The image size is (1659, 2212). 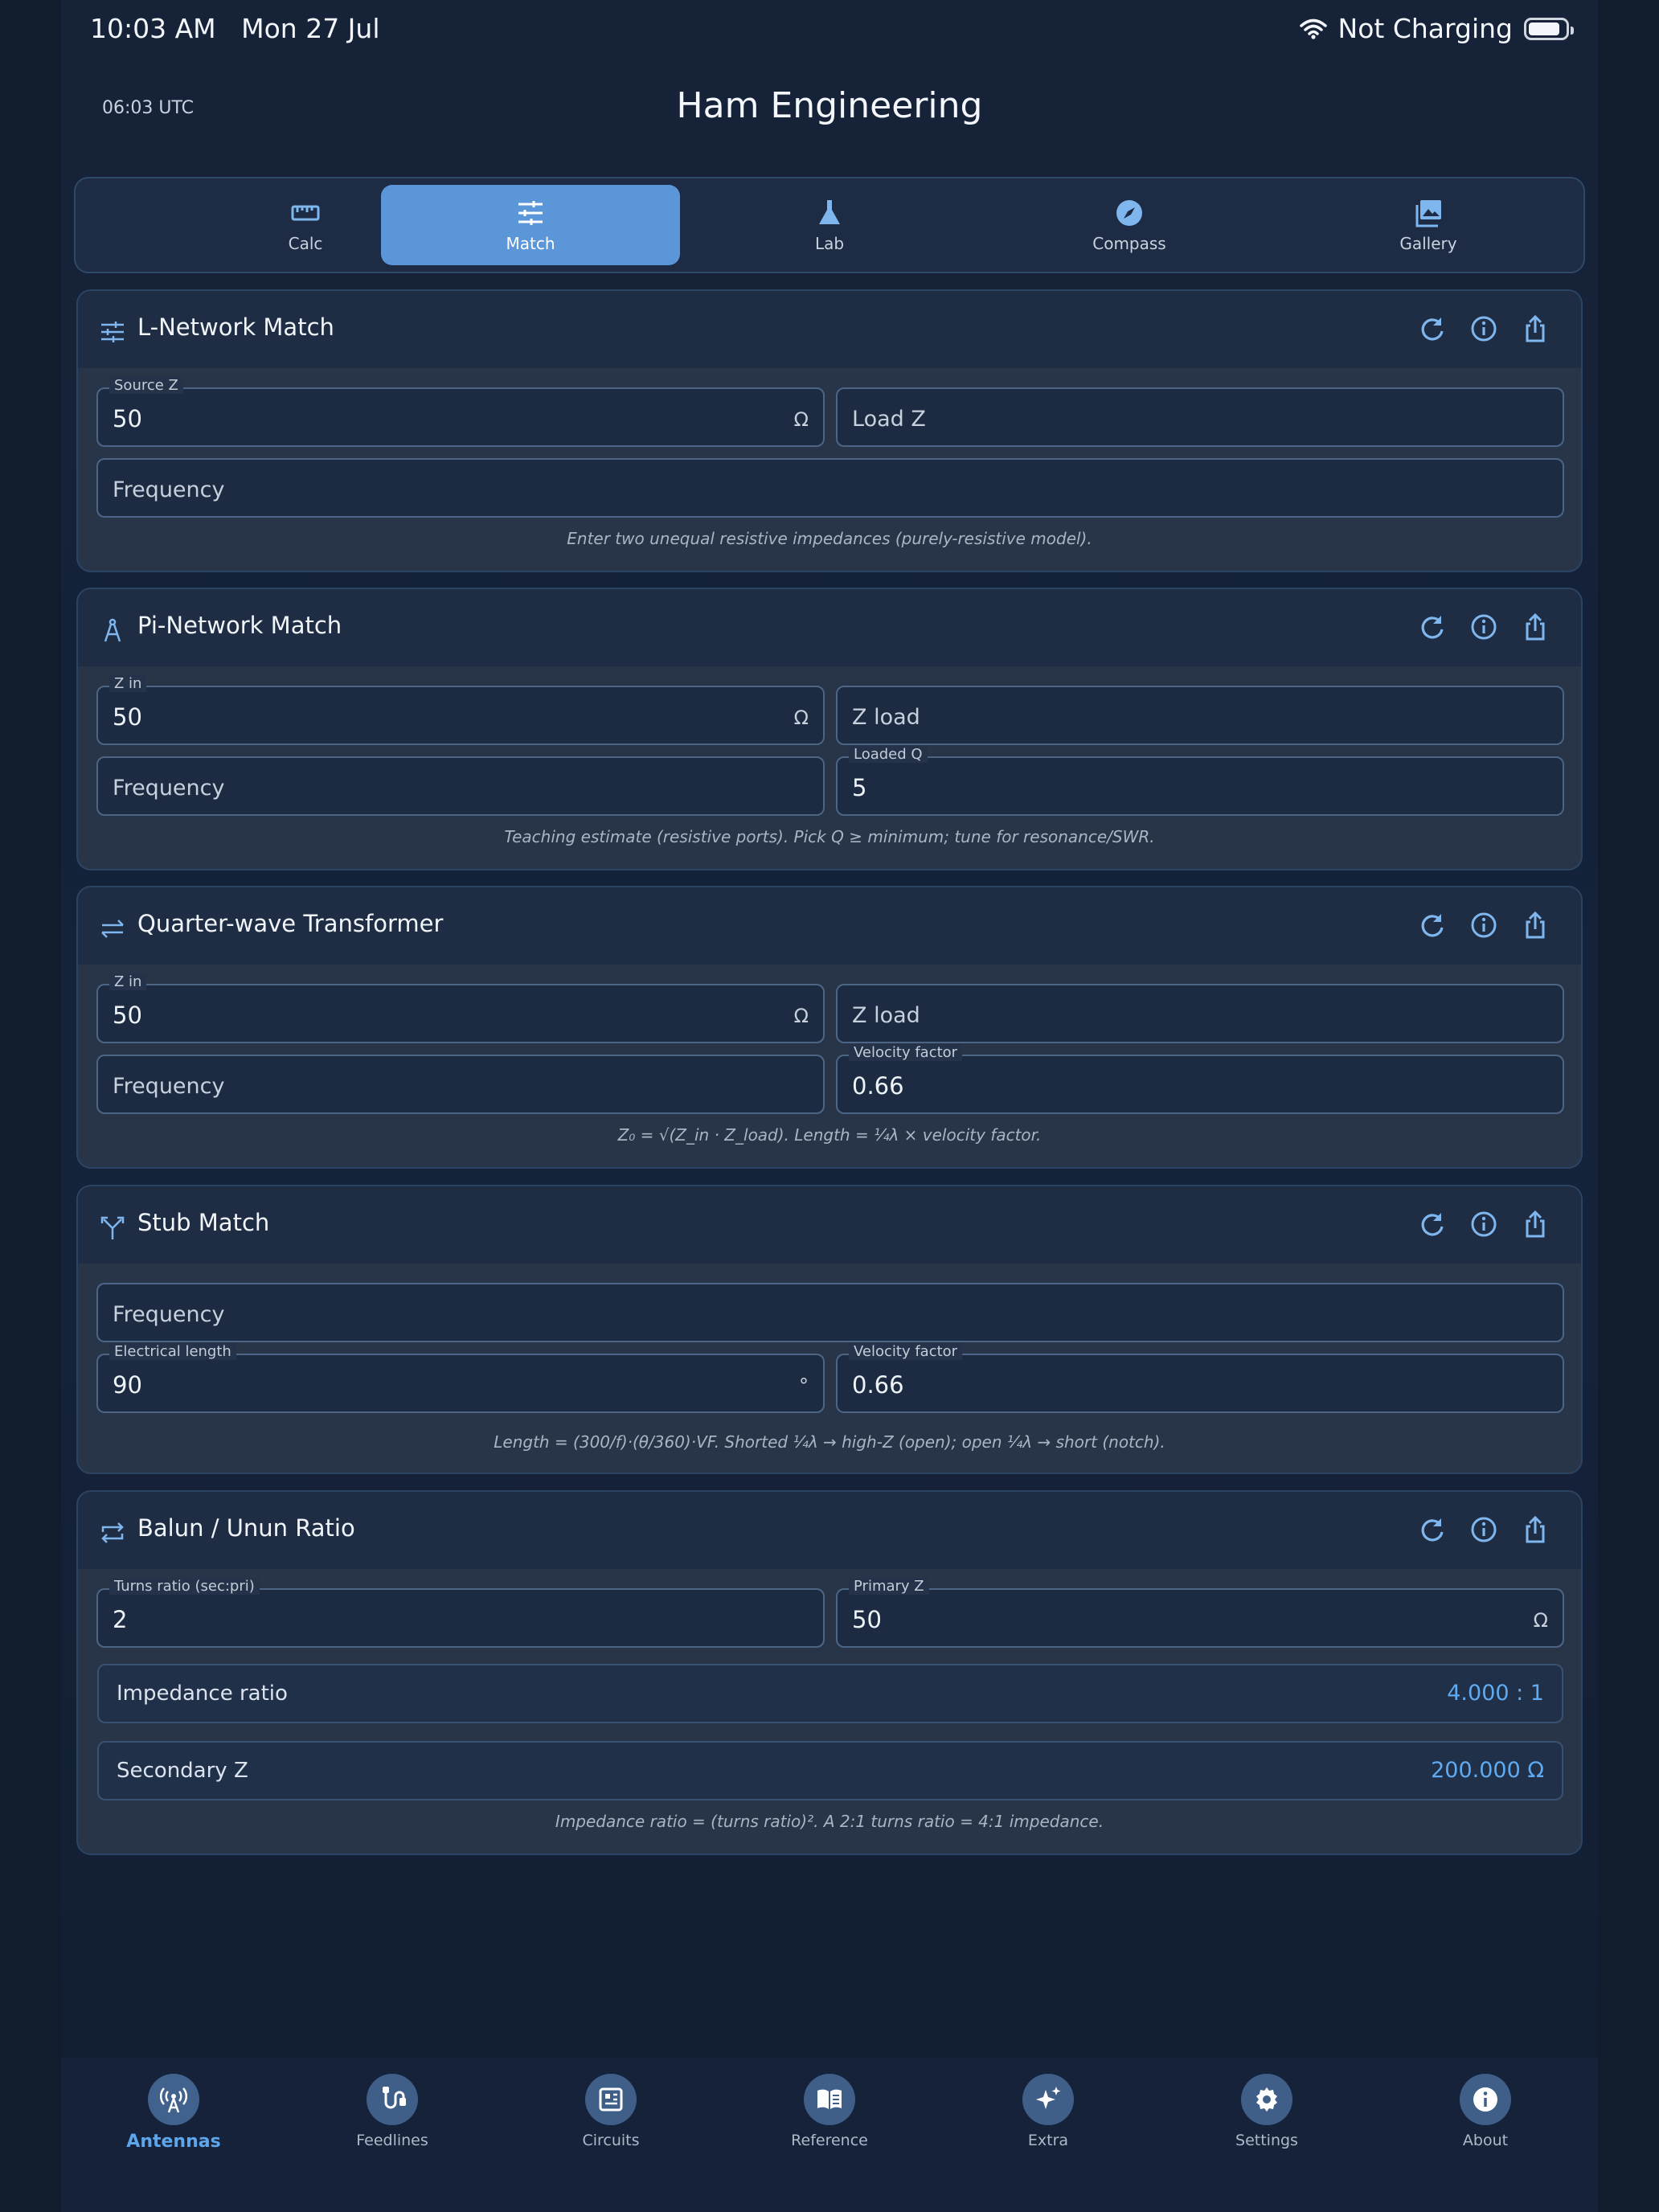 What do you see at coordinates (112, 1227) in the screenshot?
I see `fork-icon` at bounding box center [112, 1227].